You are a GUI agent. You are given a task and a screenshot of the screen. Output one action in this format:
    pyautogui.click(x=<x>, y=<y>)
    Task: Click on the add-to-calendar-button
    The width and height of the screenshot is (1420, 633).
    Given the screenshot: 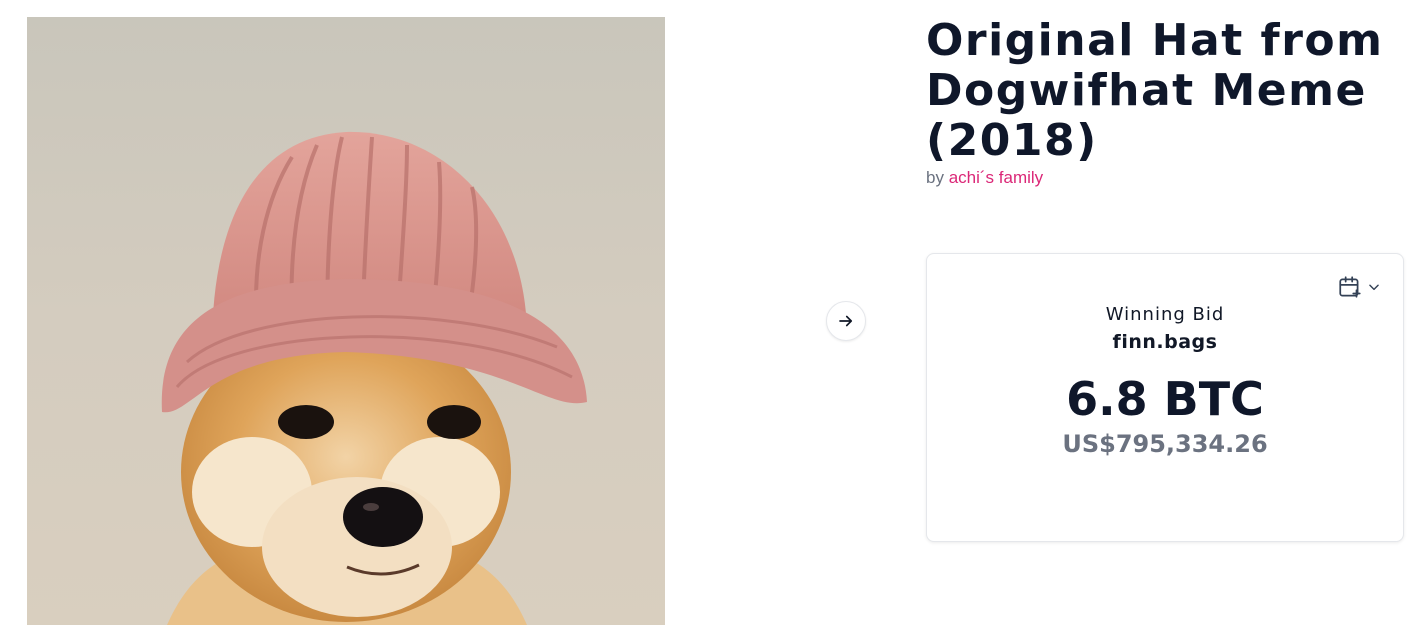 What is the action you would take?
    pyautogui.click(x=1359, y=287)
    